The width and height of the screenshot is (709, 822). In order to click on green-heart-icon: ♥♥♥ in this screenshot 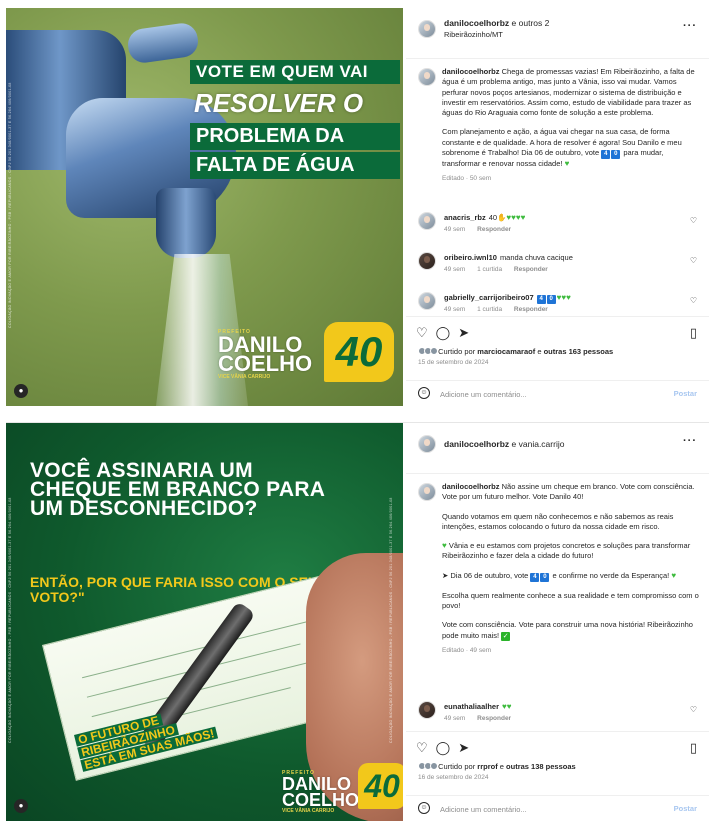, I will do `click(563, 297)`.